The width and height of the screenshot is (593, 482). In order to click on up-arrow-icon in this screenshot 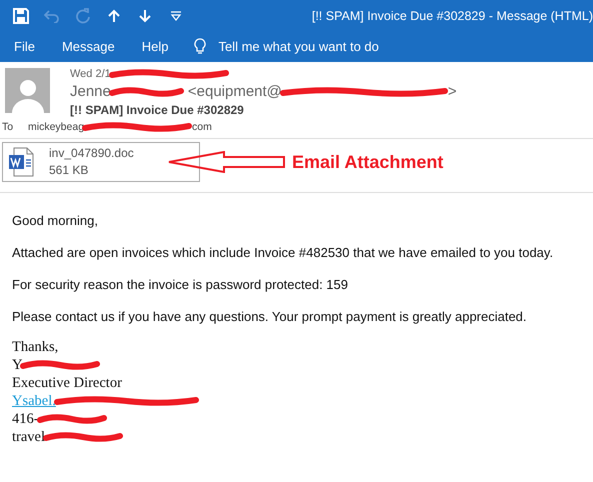, I will do `click(114, 15)`.